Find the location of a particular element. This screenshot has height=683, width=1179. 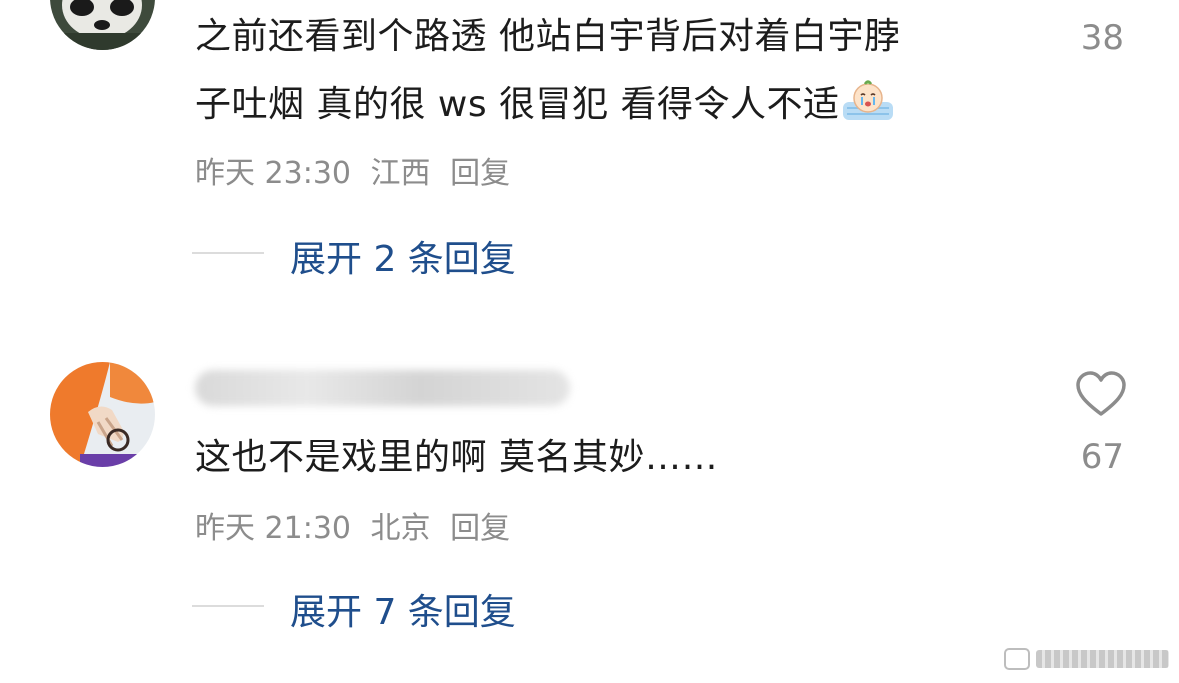

comment-text-line2: 子吐烟 真的很 ws 很冒犯 看得令人不适 is located at coordinates (547, 108).